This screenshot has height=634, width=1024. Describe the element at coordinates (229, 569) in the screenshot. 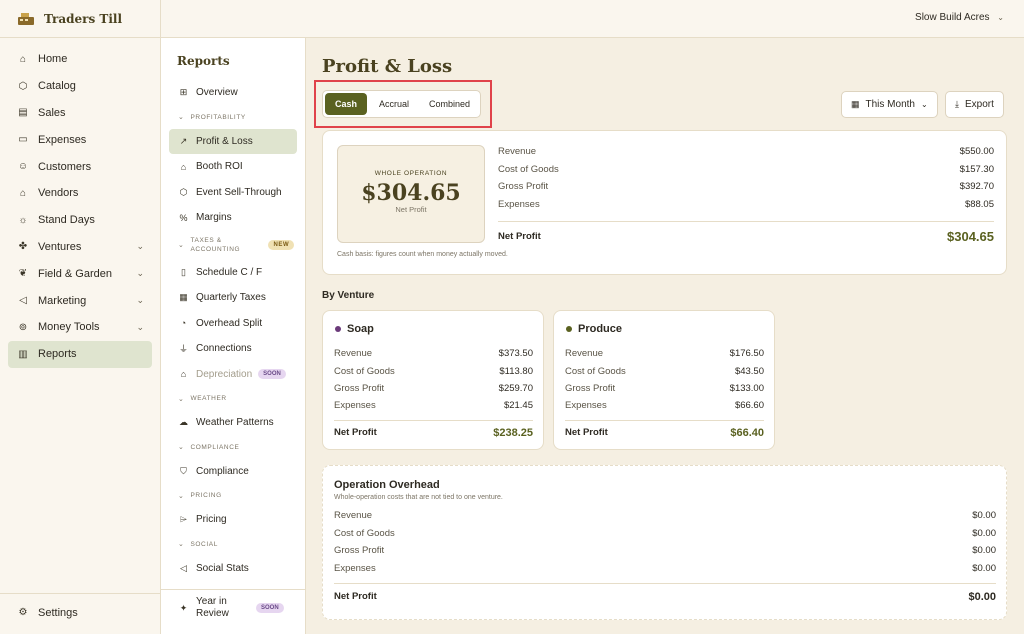

I see `subnav-item-social-stats: ◁ Social Stats` at that location.